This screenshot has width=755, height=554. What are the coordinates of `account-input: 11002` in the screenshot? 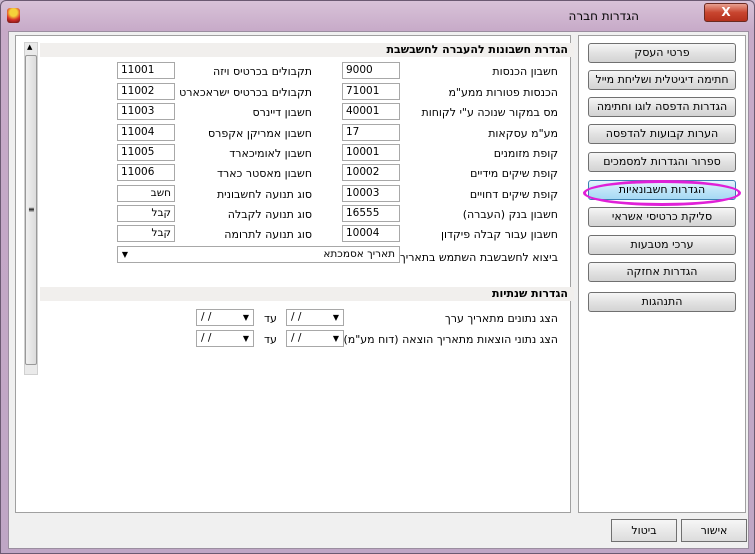 It's located at (146, 91).